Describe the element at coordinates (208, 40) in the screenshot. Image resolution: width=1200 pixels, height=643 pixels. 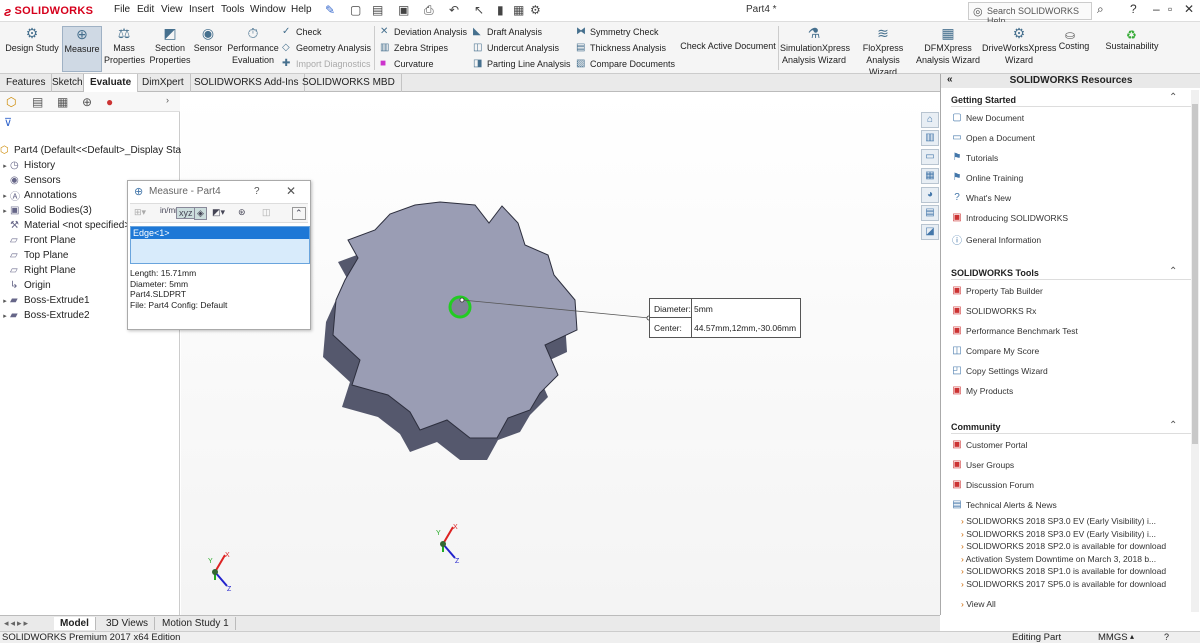
I see `sensor-button: ◉ Sensor` at that location.